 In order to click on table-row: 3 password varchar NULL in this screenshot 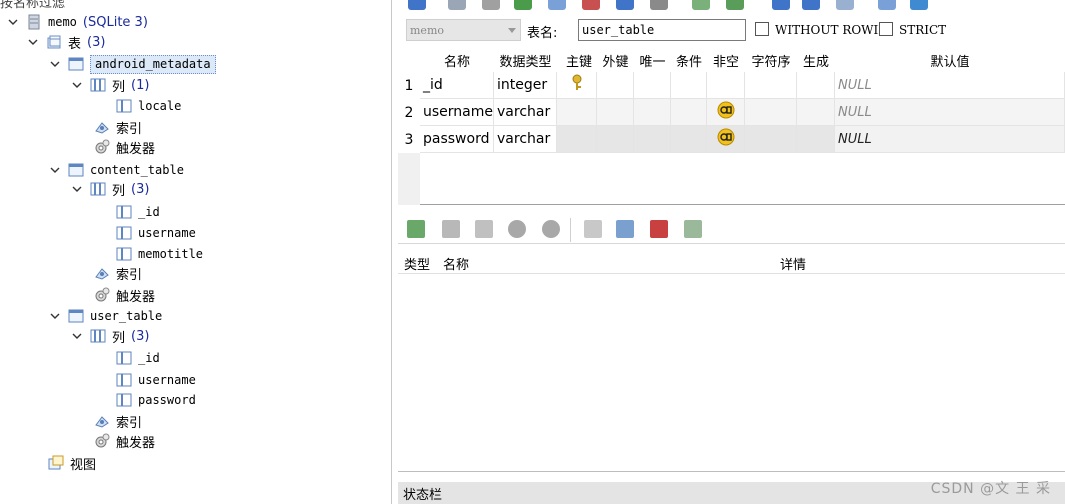, I will do `click(731, 139)`.